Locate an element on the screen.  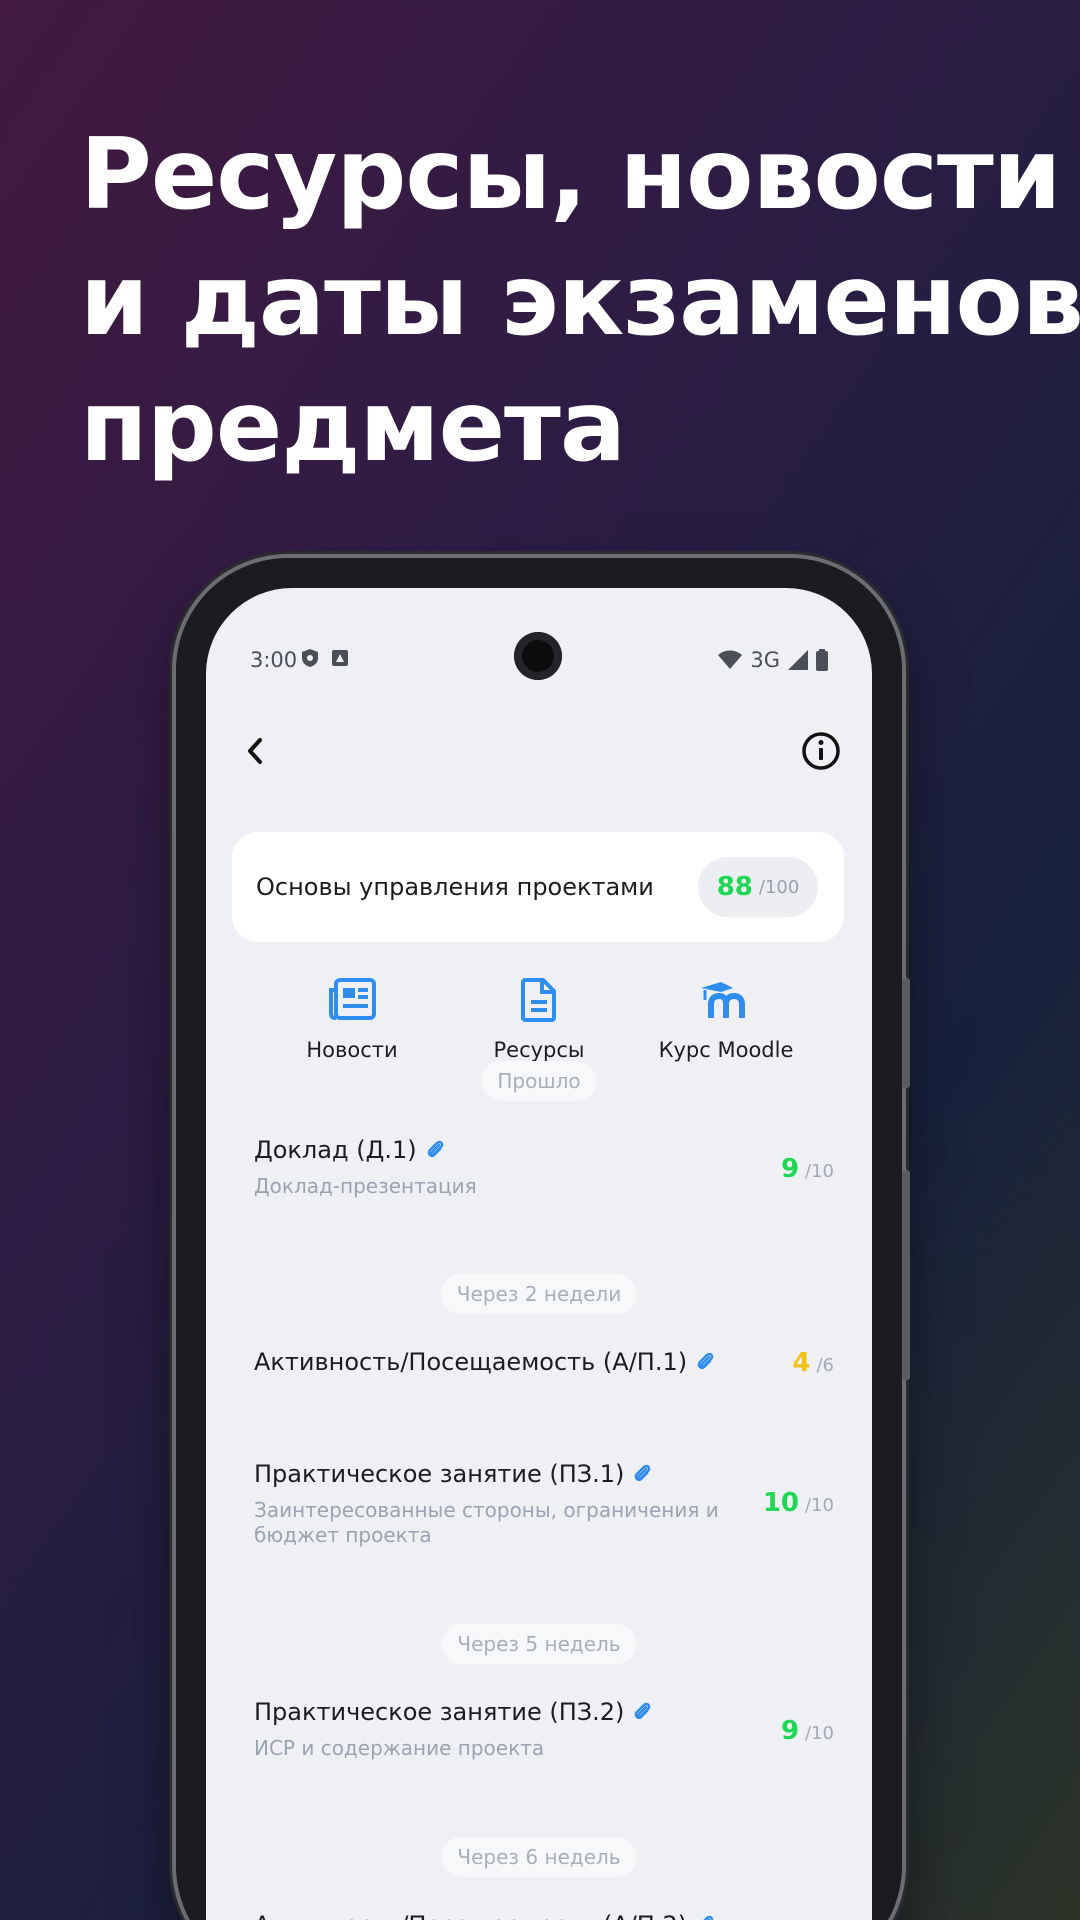
document-icon is located at coordinates (538, 1000).